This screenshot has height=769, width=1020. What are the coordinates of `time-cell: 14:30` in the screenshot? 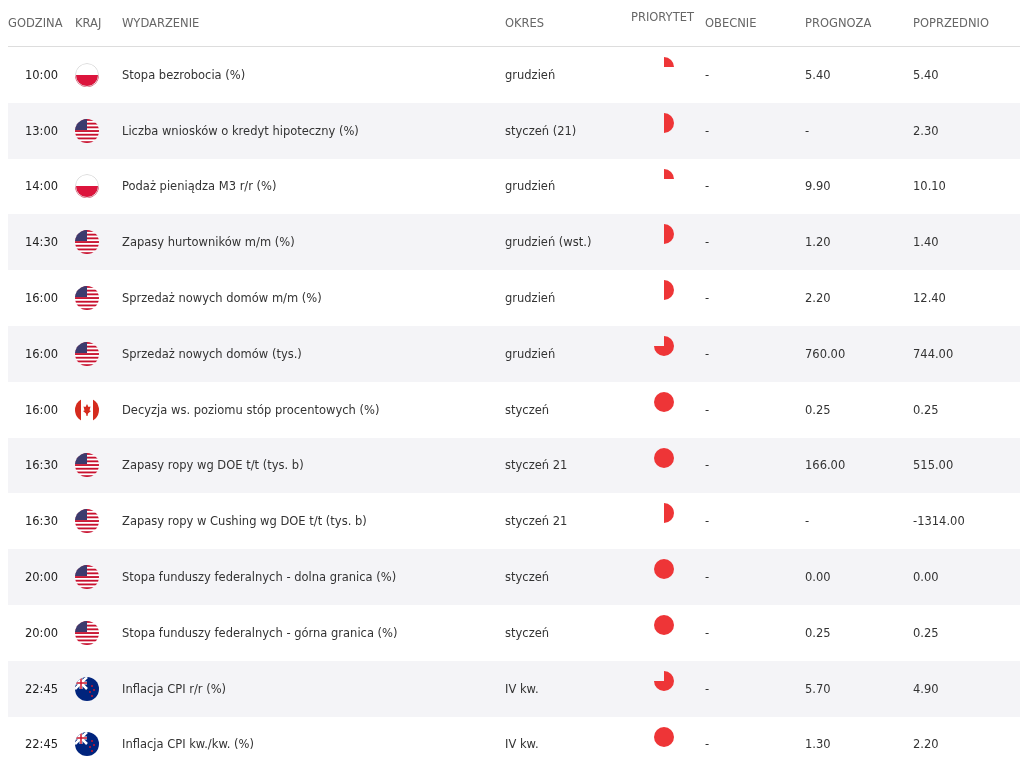 It's located at (41, 242).